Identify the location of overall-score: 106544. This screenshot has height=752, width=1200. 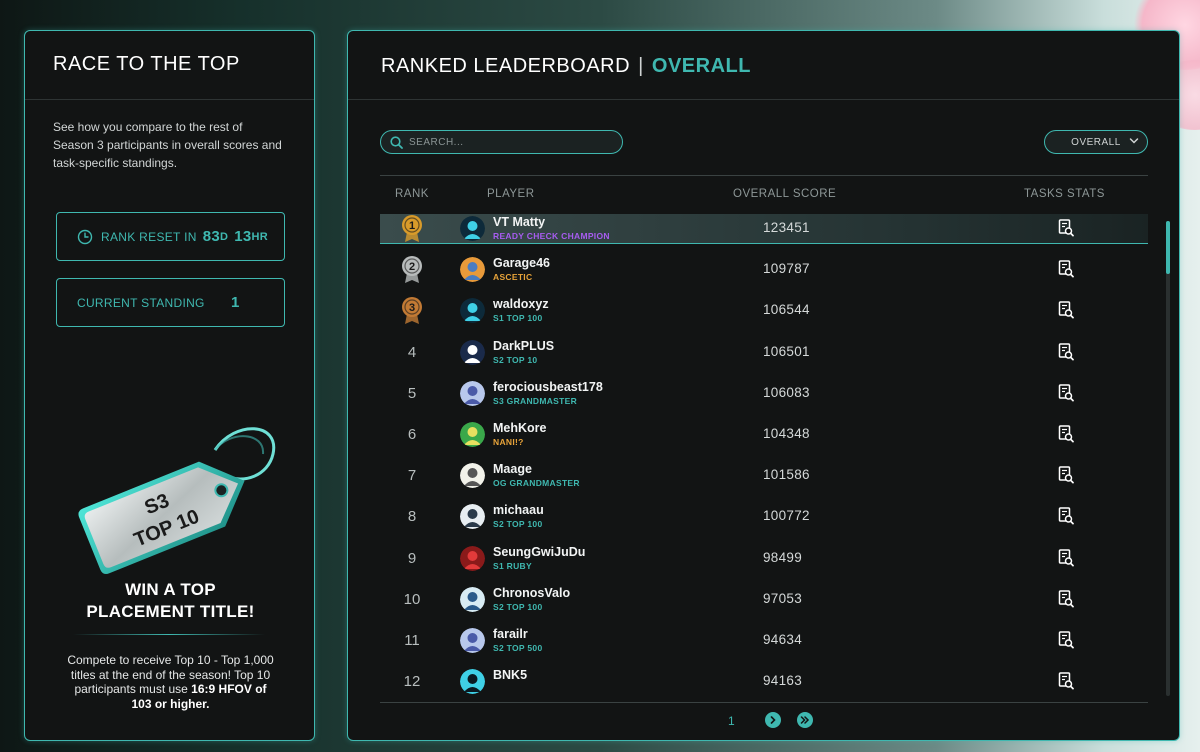
(786, 310).